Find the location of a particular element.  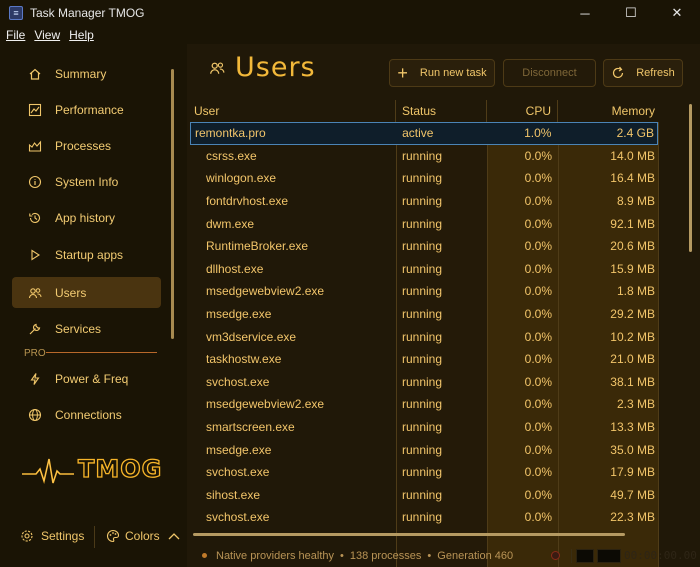

chevron-up-icon is located at coordinates (174, 536).